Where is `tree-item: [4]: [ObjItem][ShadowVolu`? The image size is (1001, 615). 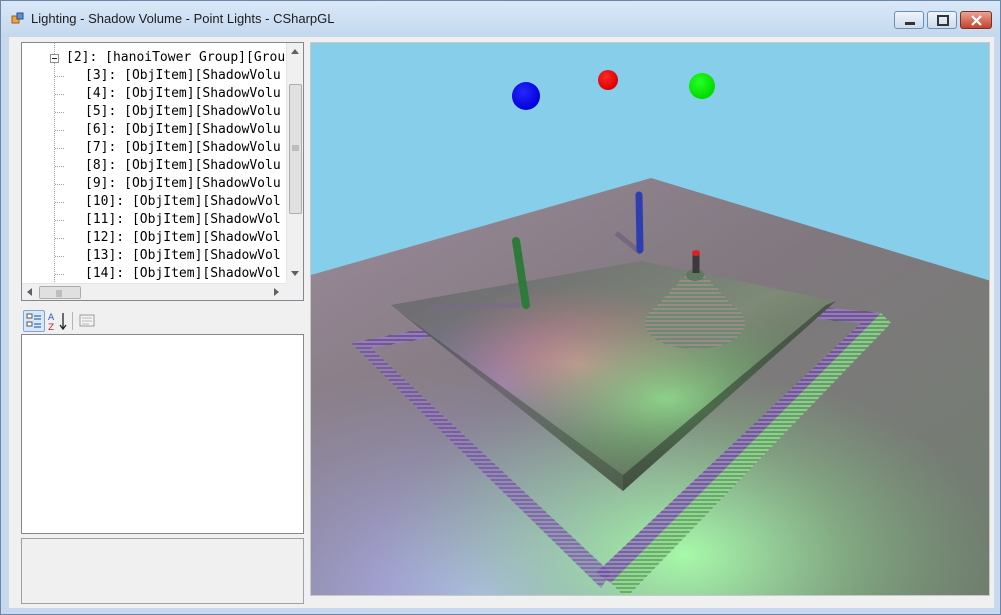
tree-item: [4]: [ObjItem][ShadowVolu is located at coordinates (183, 94).